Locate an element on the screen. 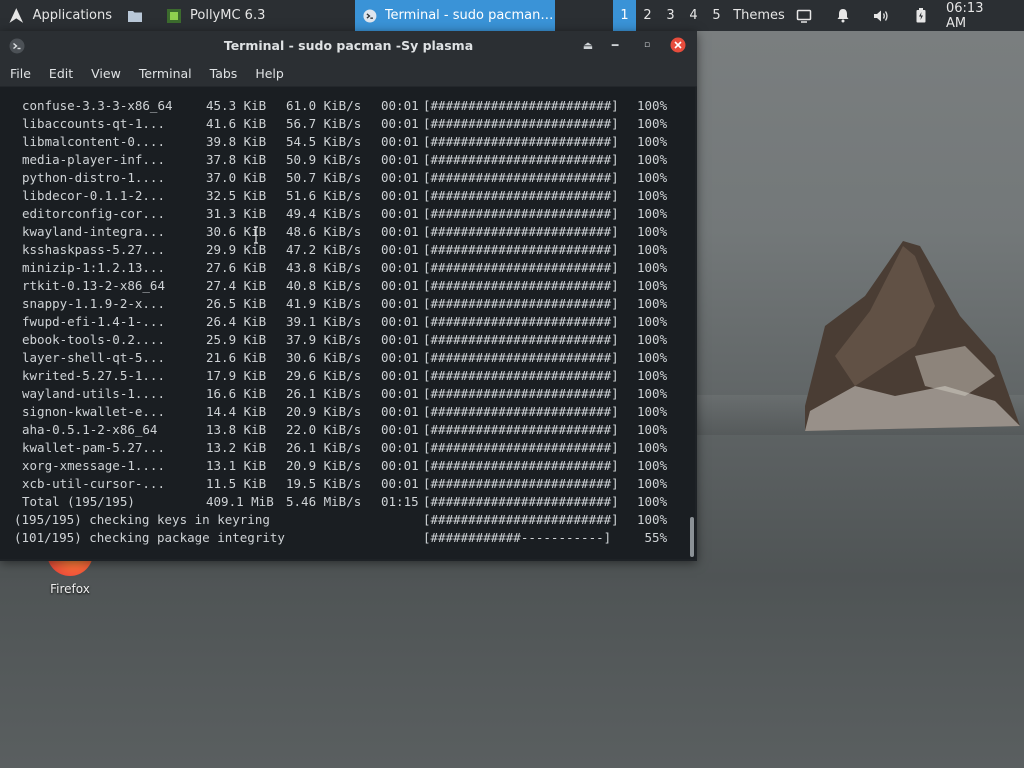 This screenshot has height=768, width=1024. close-icon is located at coordinates (678, 45).